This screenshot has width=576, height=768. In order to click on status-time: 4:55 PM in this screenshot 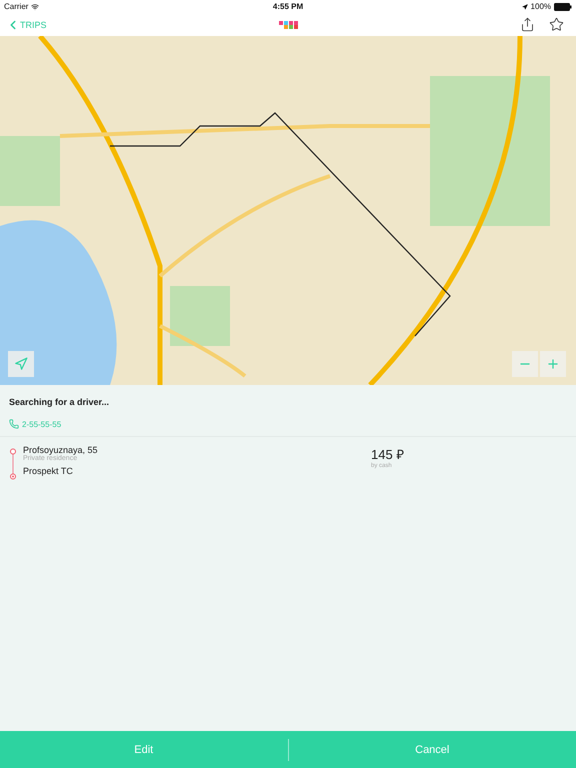, I will do `click(288, 6)`.